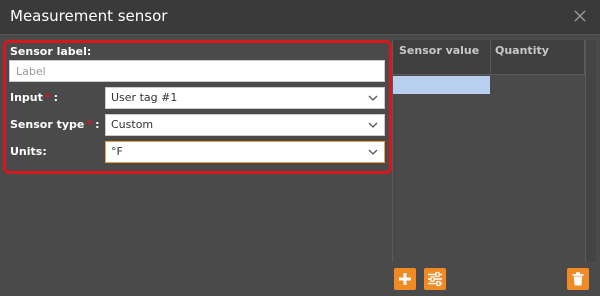 This screenshot has width=600, height=296. I want to click on dialog-titlebar: Measurement sensor, so click(300, 17).